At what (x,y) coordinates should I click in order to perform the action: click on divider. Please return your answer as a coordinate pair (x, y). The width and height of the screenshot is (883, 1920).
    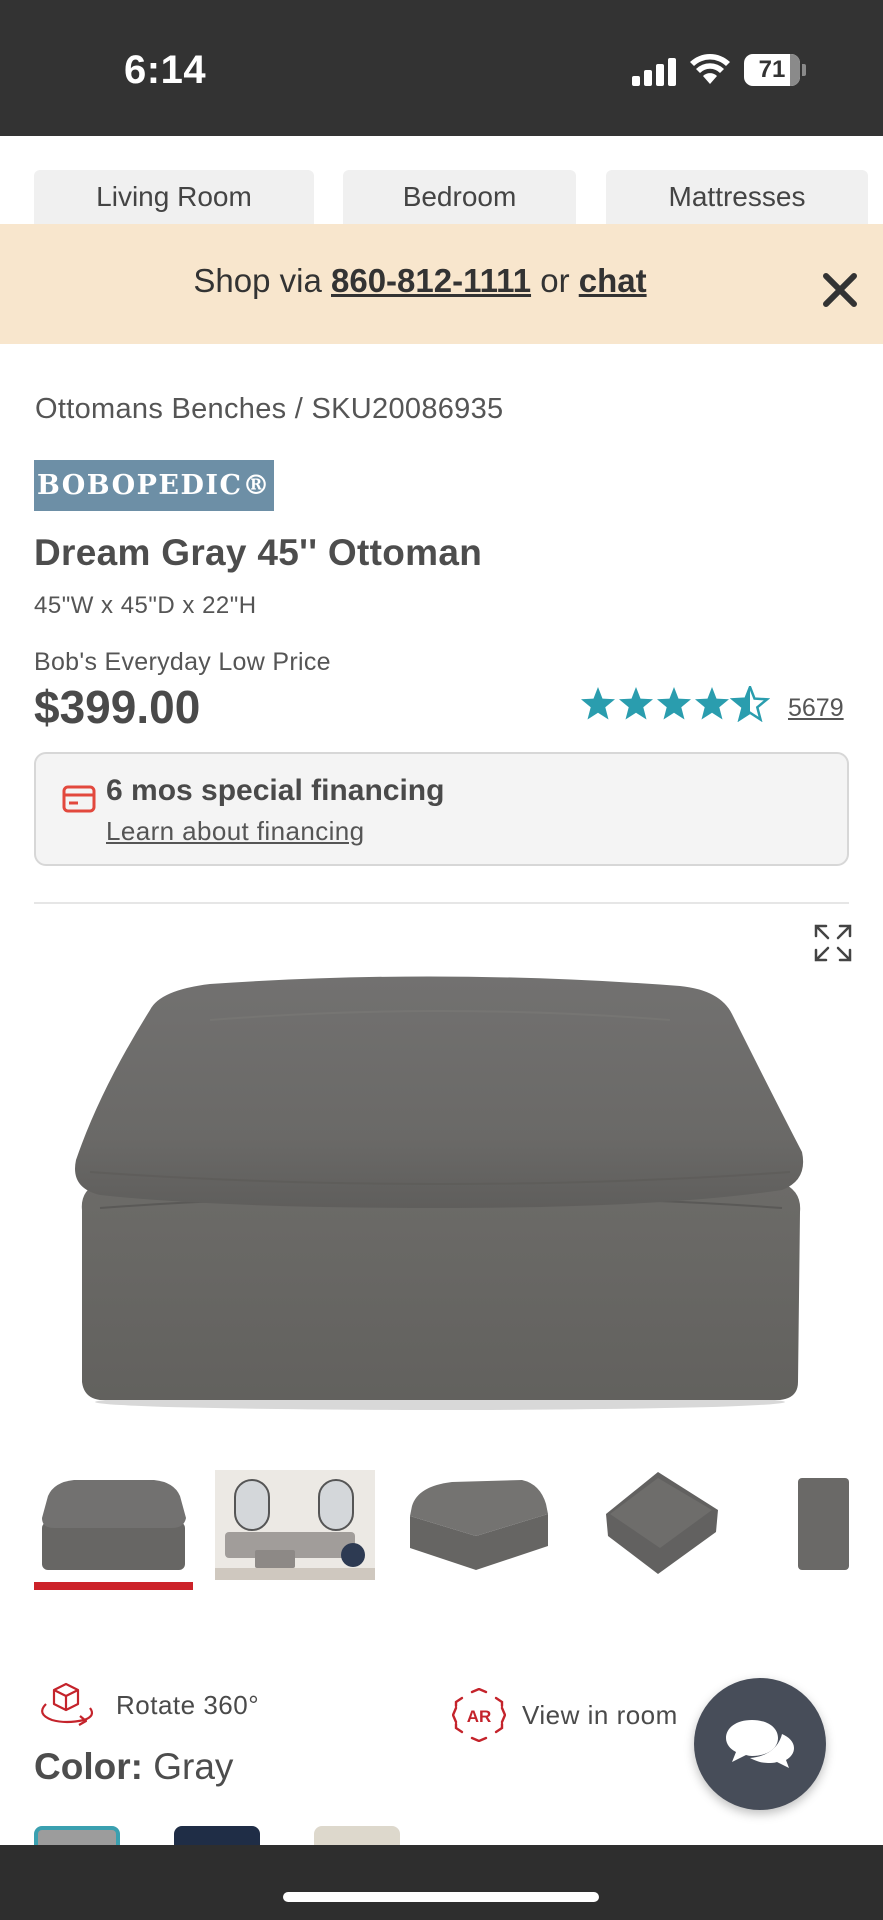
    Looking at the image, I should click on (441, 903).